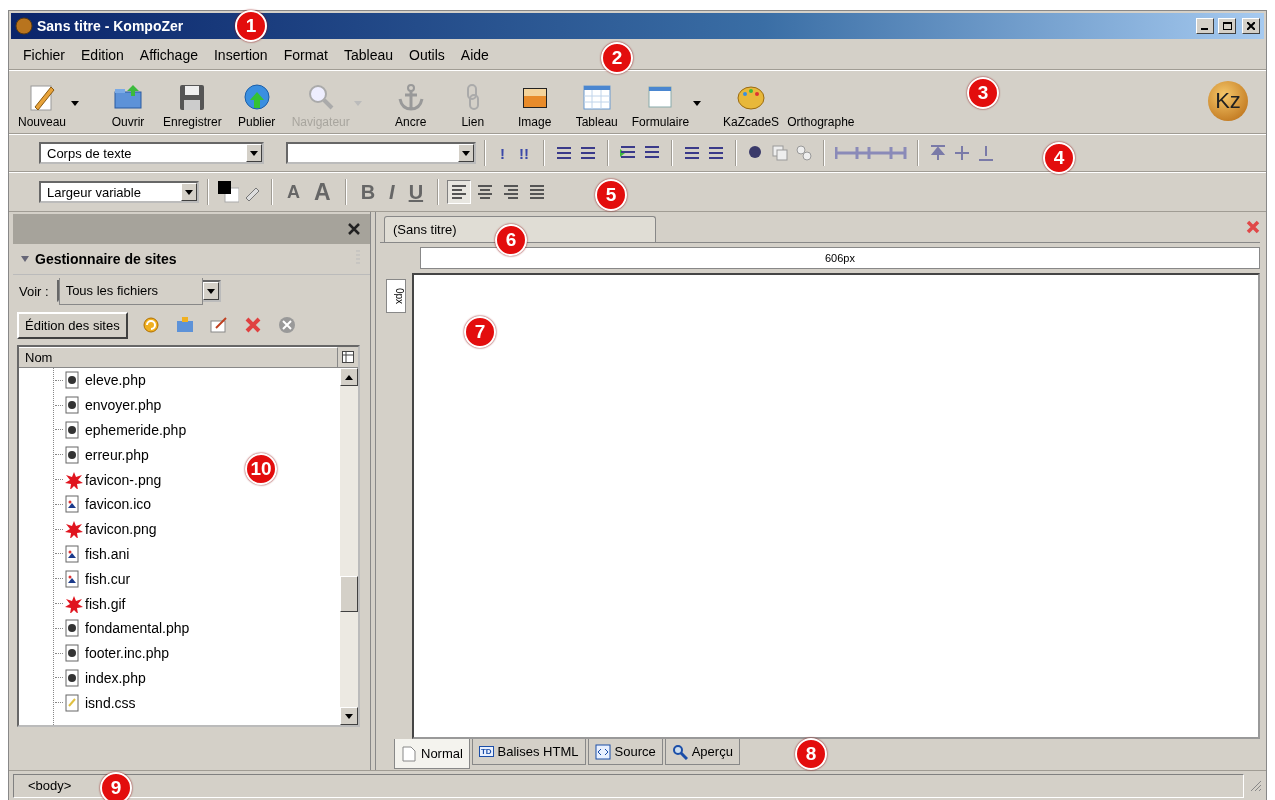 Image resolution: width=1275 pixels, height=800 pixels. Describe the element at coordinates (228, 192) in the screenshot. I see `color-swatch-icon` at that location.